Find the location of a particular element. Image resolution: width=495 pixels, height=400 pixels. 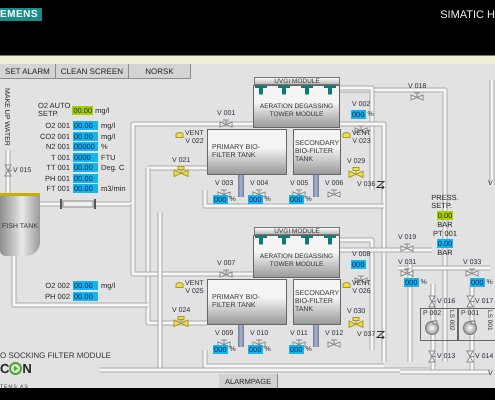

flow-meter-icon is located at coordinates (78, 204).